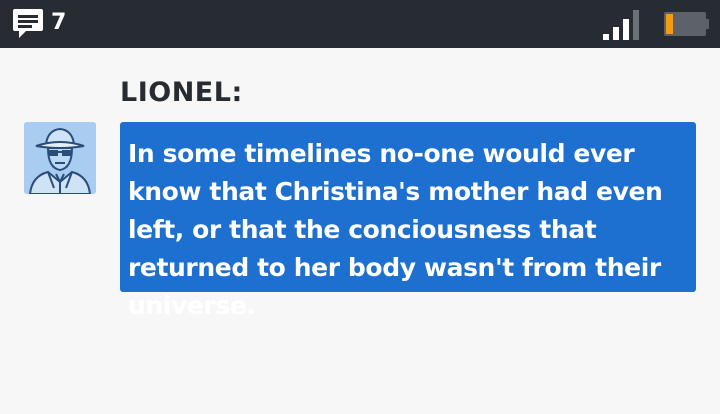 This screenshot has width=720, height=414. I want to click on message-icon, so click(28, 23).